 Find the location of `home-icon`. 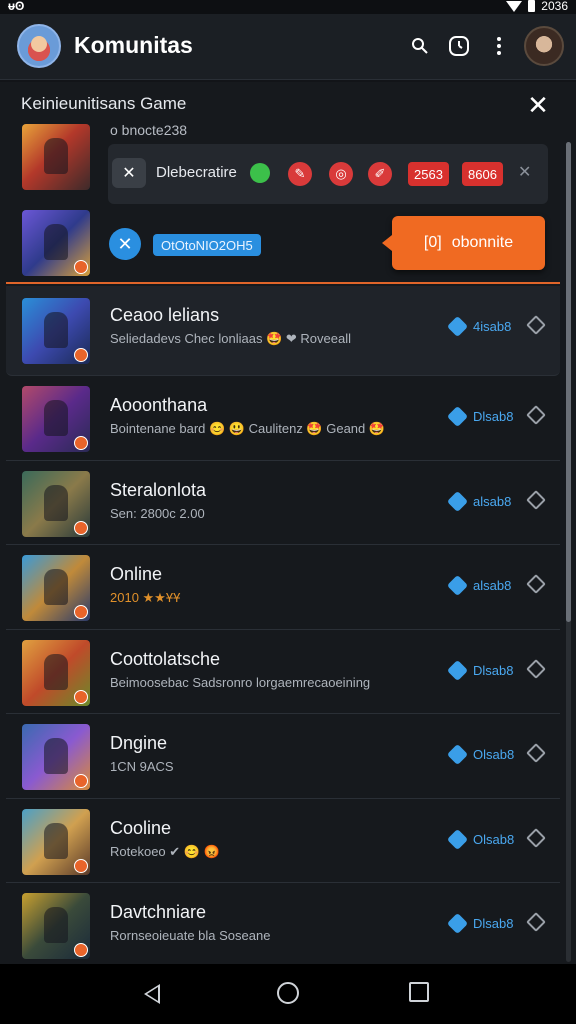

home-icon is located at coordinates (288, 993).